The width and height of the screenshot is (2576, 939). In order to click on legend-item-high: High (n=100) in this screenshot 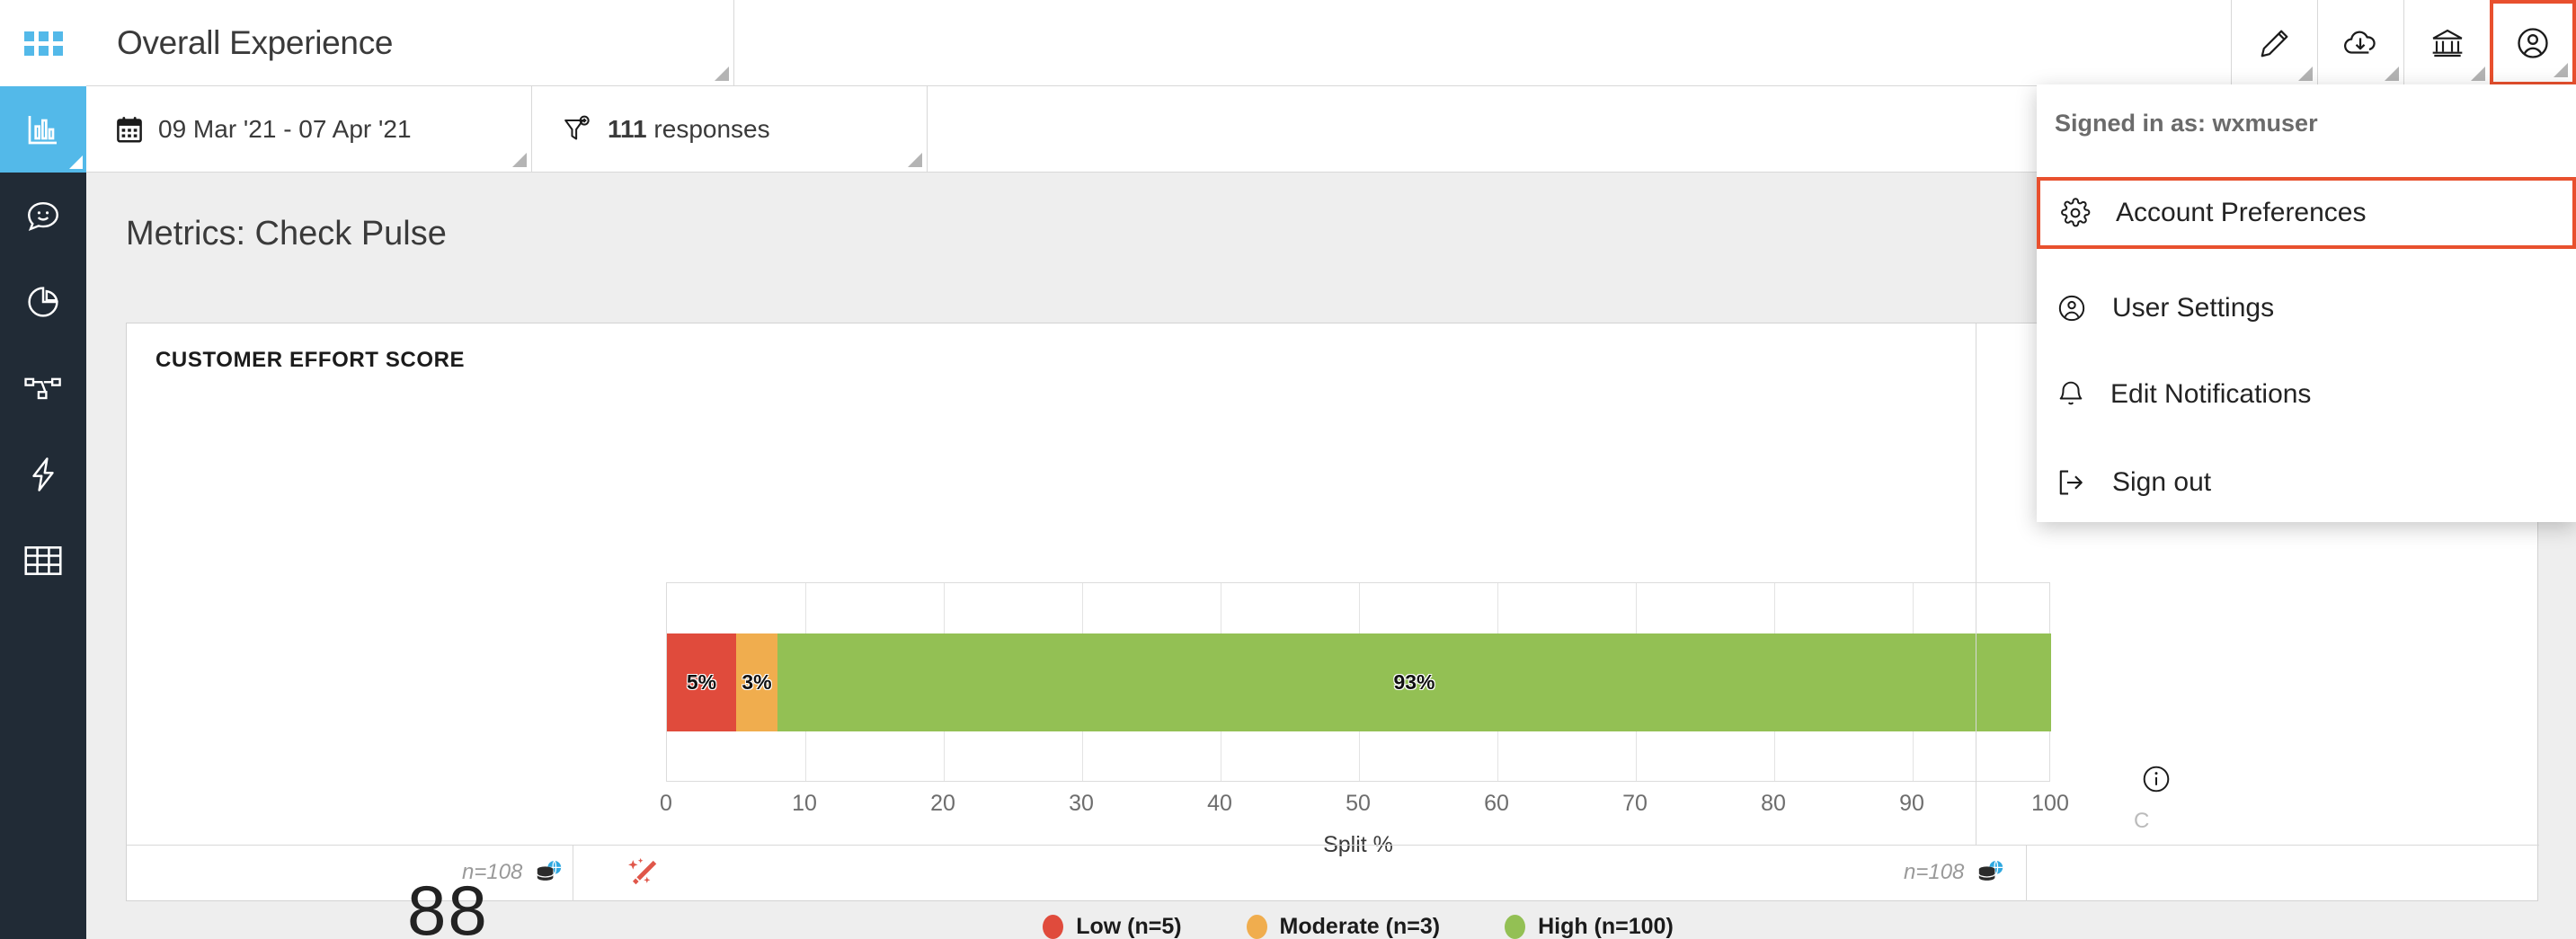, I will do `click(1589, 927)`.